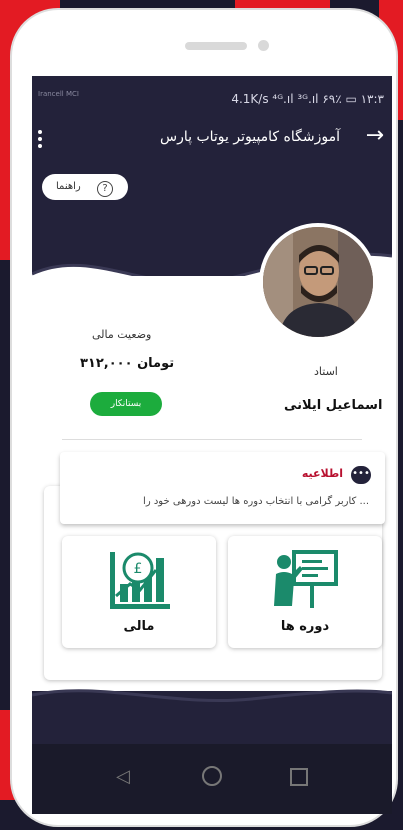 This screenshot has height=830, width=403. Describe the element at coordinates (58, 94) in the screenshot. I see `carrier-text: Irancell MCI` at that location.